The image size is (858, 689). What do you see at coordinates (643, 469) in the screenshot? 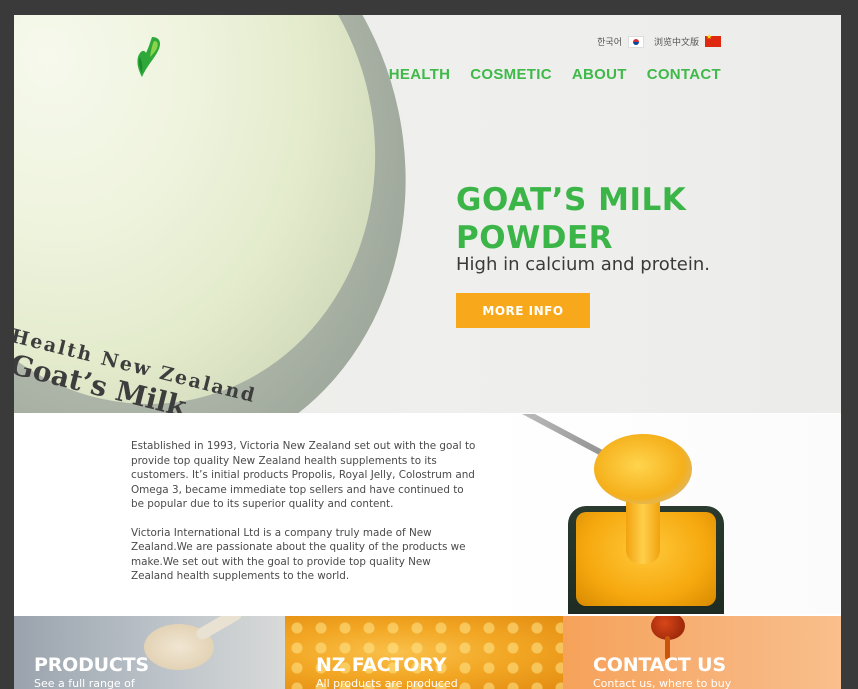
I see `spoon-bowl-shape` at bounding box center [643, 469].